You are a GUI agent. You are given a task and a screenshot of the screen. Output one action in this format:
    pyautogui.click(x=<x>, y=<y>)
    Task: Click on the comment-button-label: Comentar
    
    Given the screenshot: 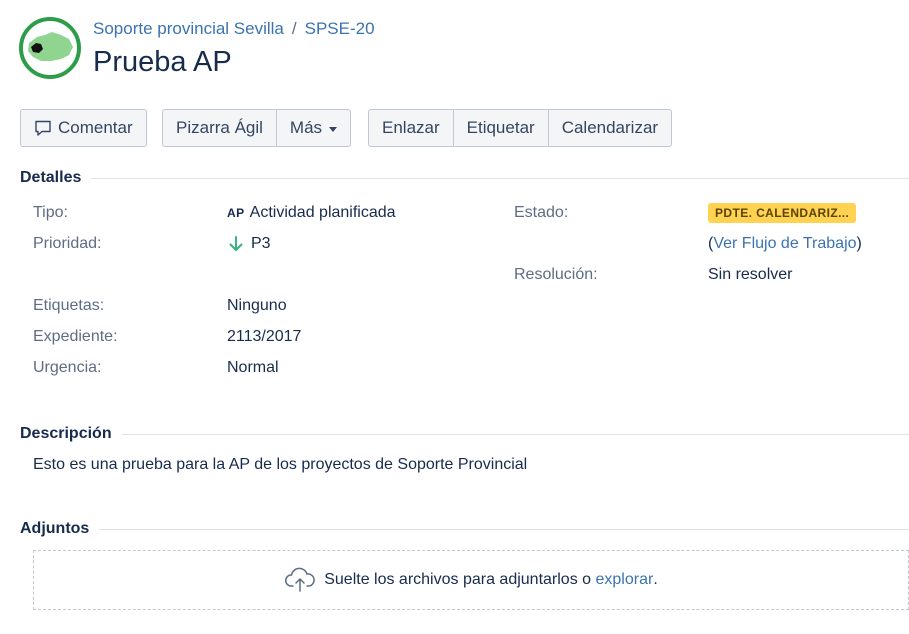 What is the action you would take?
    pyautogui.click(x=95, y=127)
    